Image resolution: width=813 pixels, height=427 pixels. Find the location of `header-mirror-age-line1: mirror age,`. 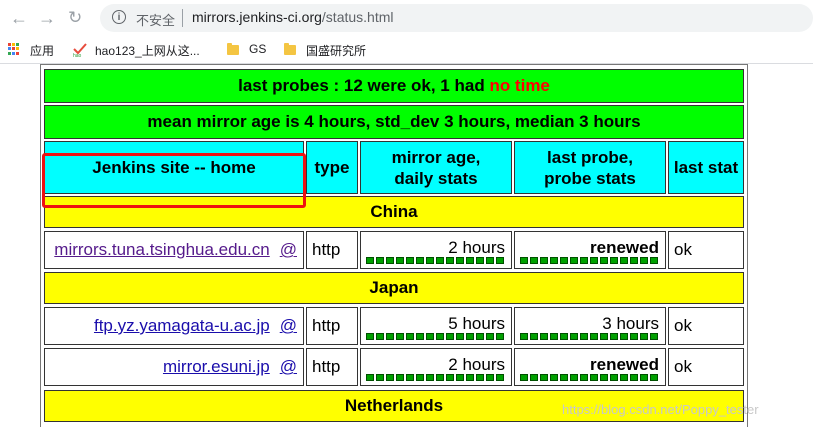

header-mirror-age-line1: mirror age, is located at coordinates (436, 157).